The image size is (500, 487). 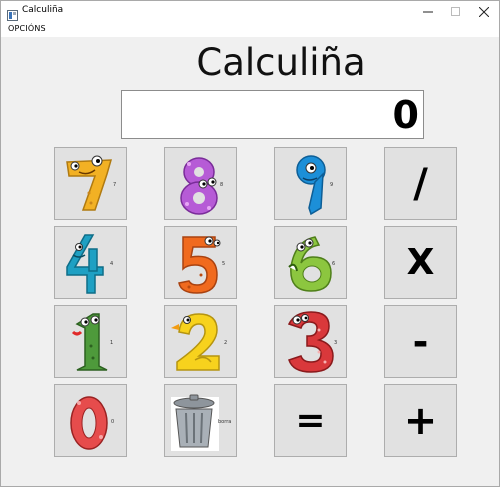 I want to click on key-2-caption: 2, so click(x=226, y=343).